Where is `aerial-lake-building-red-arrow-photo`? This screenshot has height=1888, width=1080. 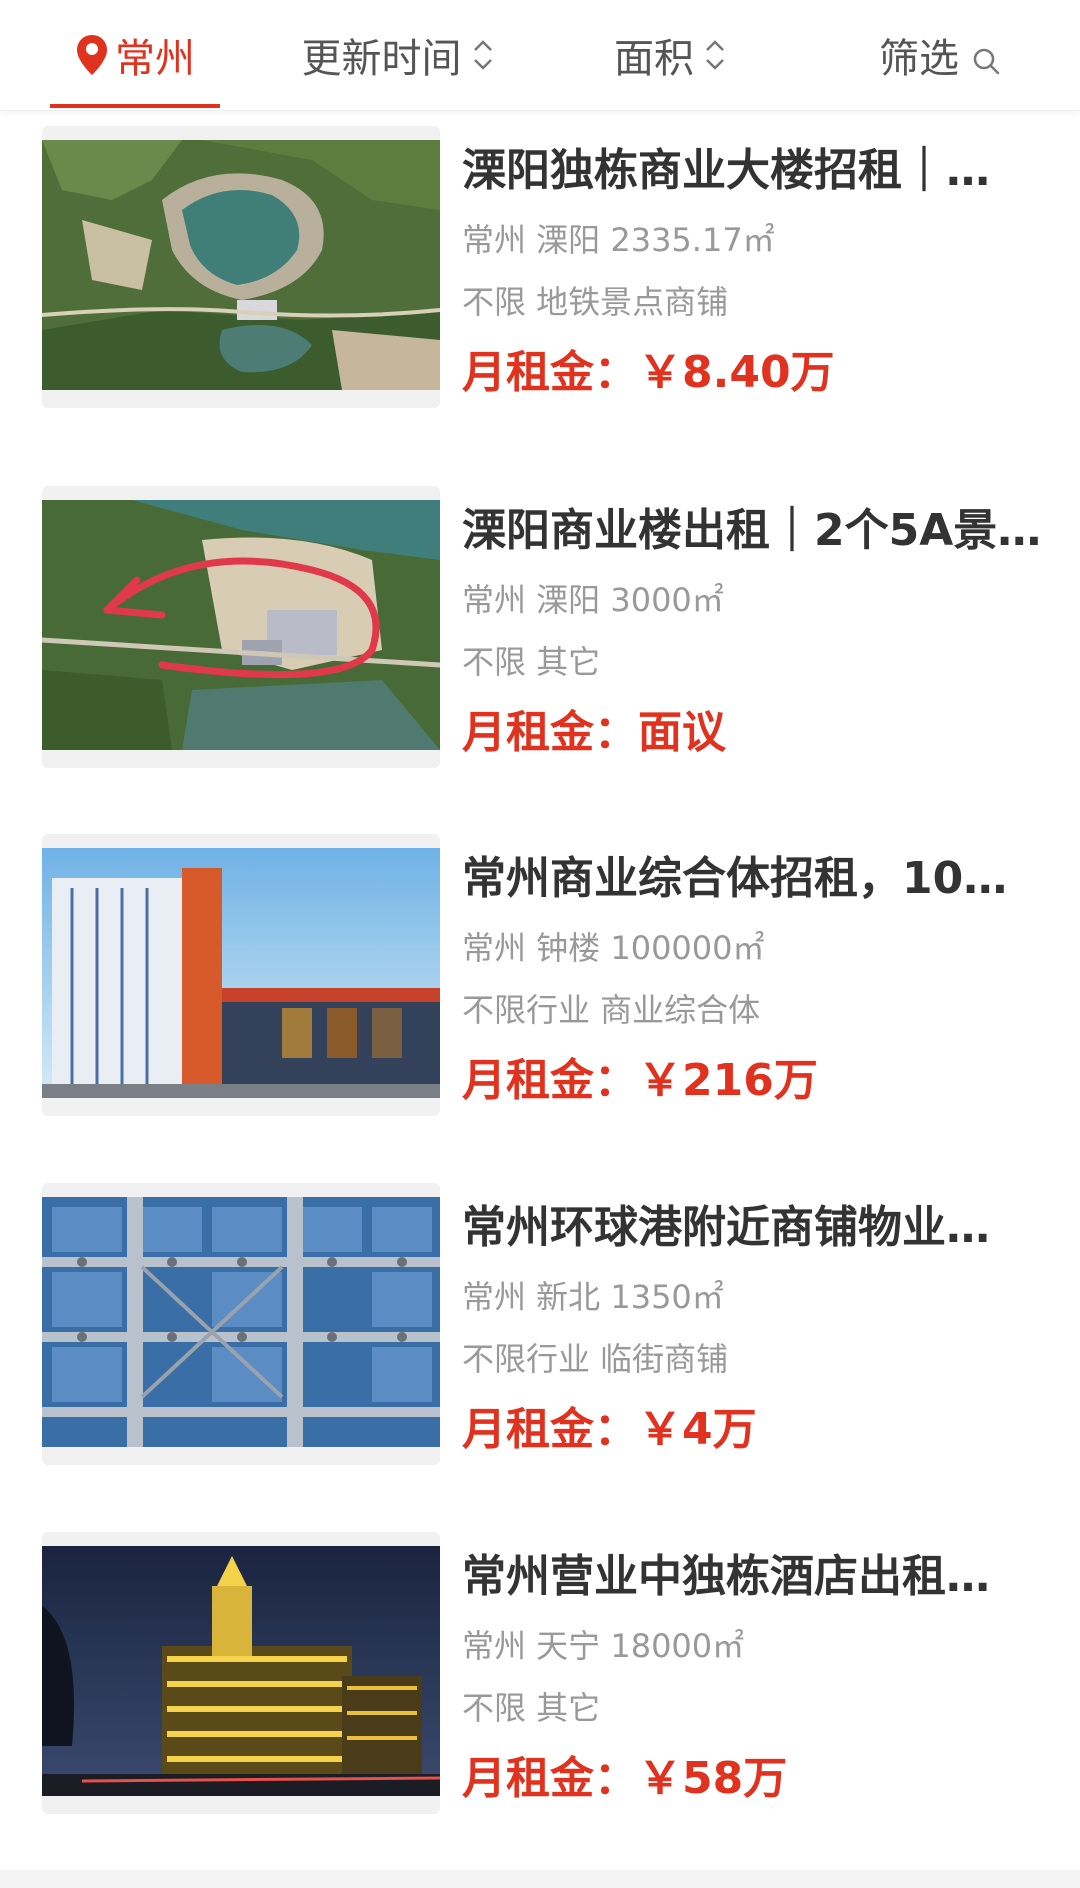 aerial-lake-building-red-arrow-photo is located at coordinates (241, 625).